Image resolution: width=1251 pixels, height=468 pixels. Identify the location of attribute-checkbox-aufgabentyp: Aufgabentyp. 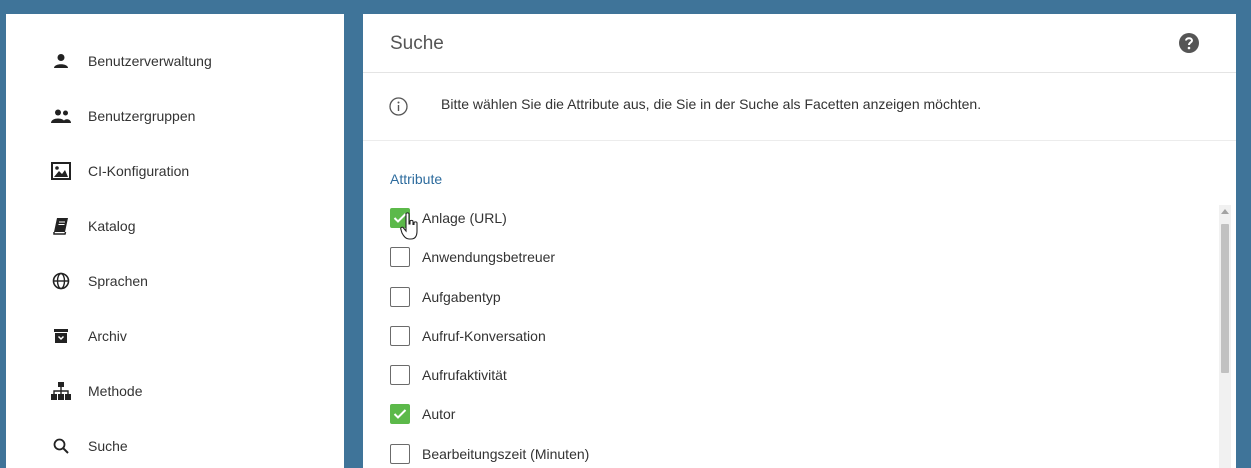
(790, 297).